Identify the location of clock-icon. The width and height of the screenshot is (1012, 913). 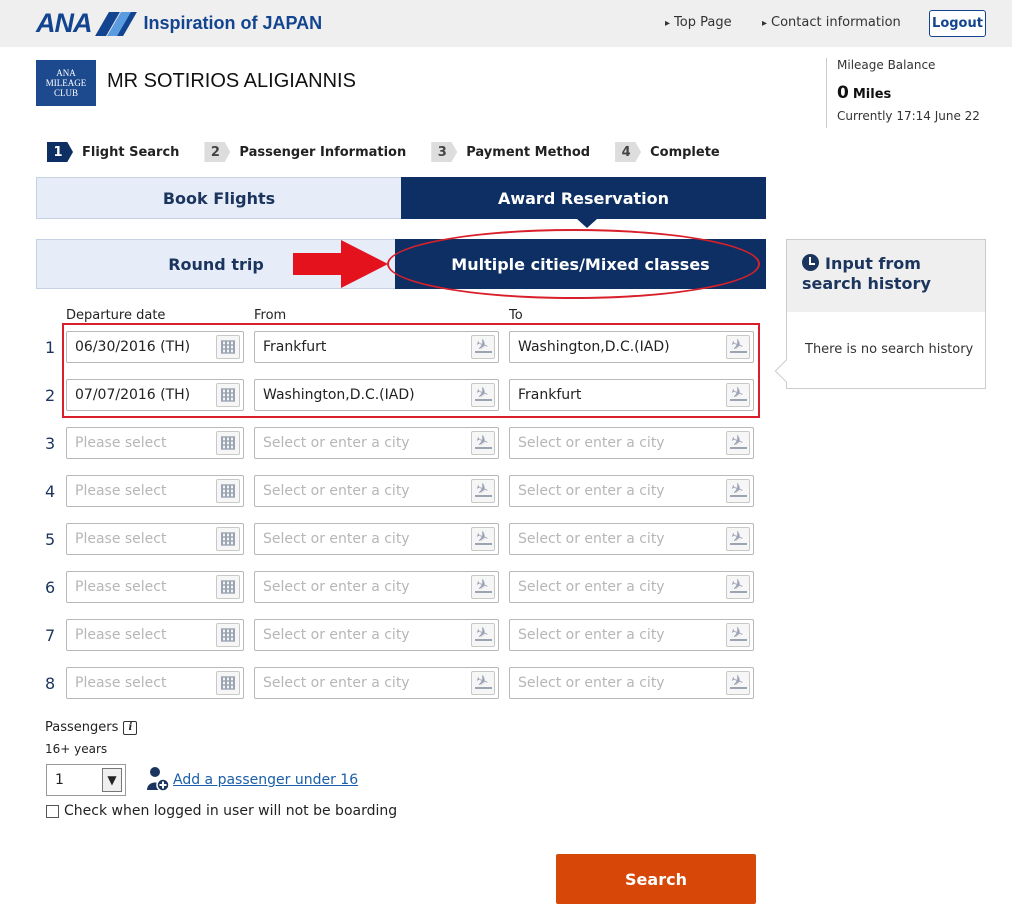
(810, 262).